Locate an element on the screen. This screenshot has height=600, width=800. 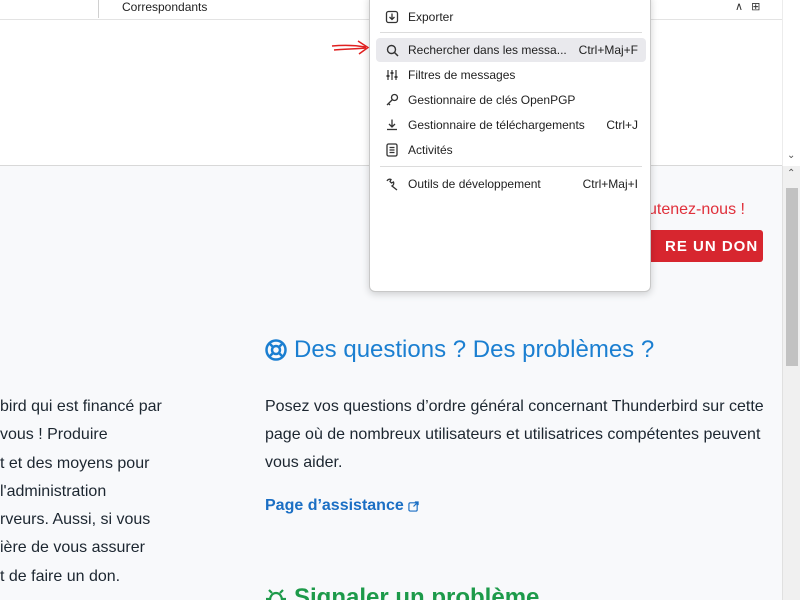
download-icon is located at coordinates (392, 125).